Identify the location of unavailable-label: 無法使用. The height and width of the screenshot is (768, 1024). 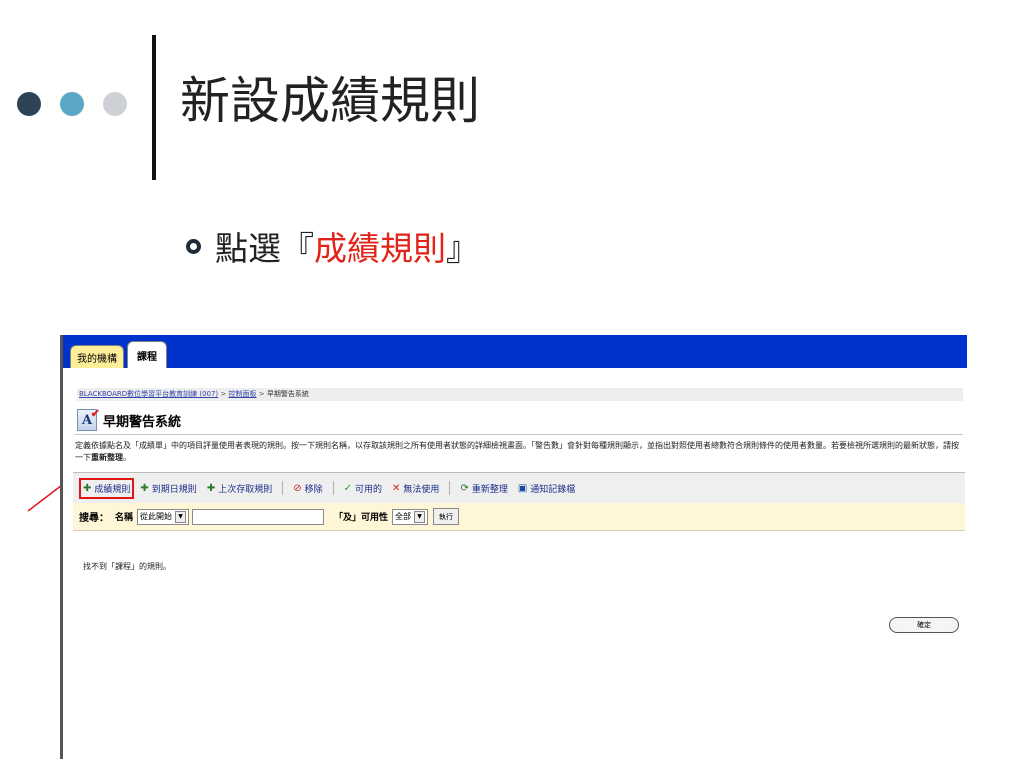
(421, 489).